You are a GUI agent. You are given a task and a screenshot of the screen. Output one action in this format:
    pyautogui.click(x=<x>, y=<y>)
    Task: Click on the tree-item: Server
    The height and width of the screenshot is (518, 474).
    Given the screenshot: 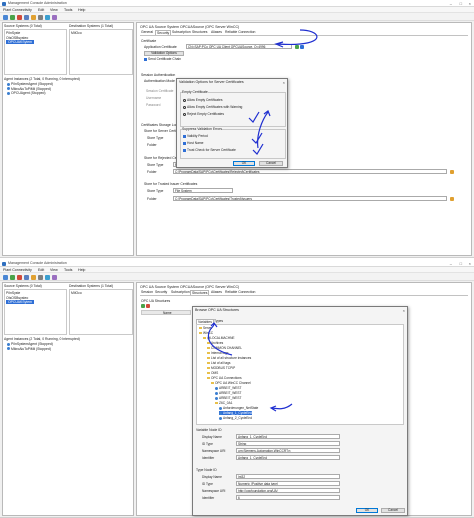 What is the action you would take?
    pyautogui.click(x=205, y=328)
    